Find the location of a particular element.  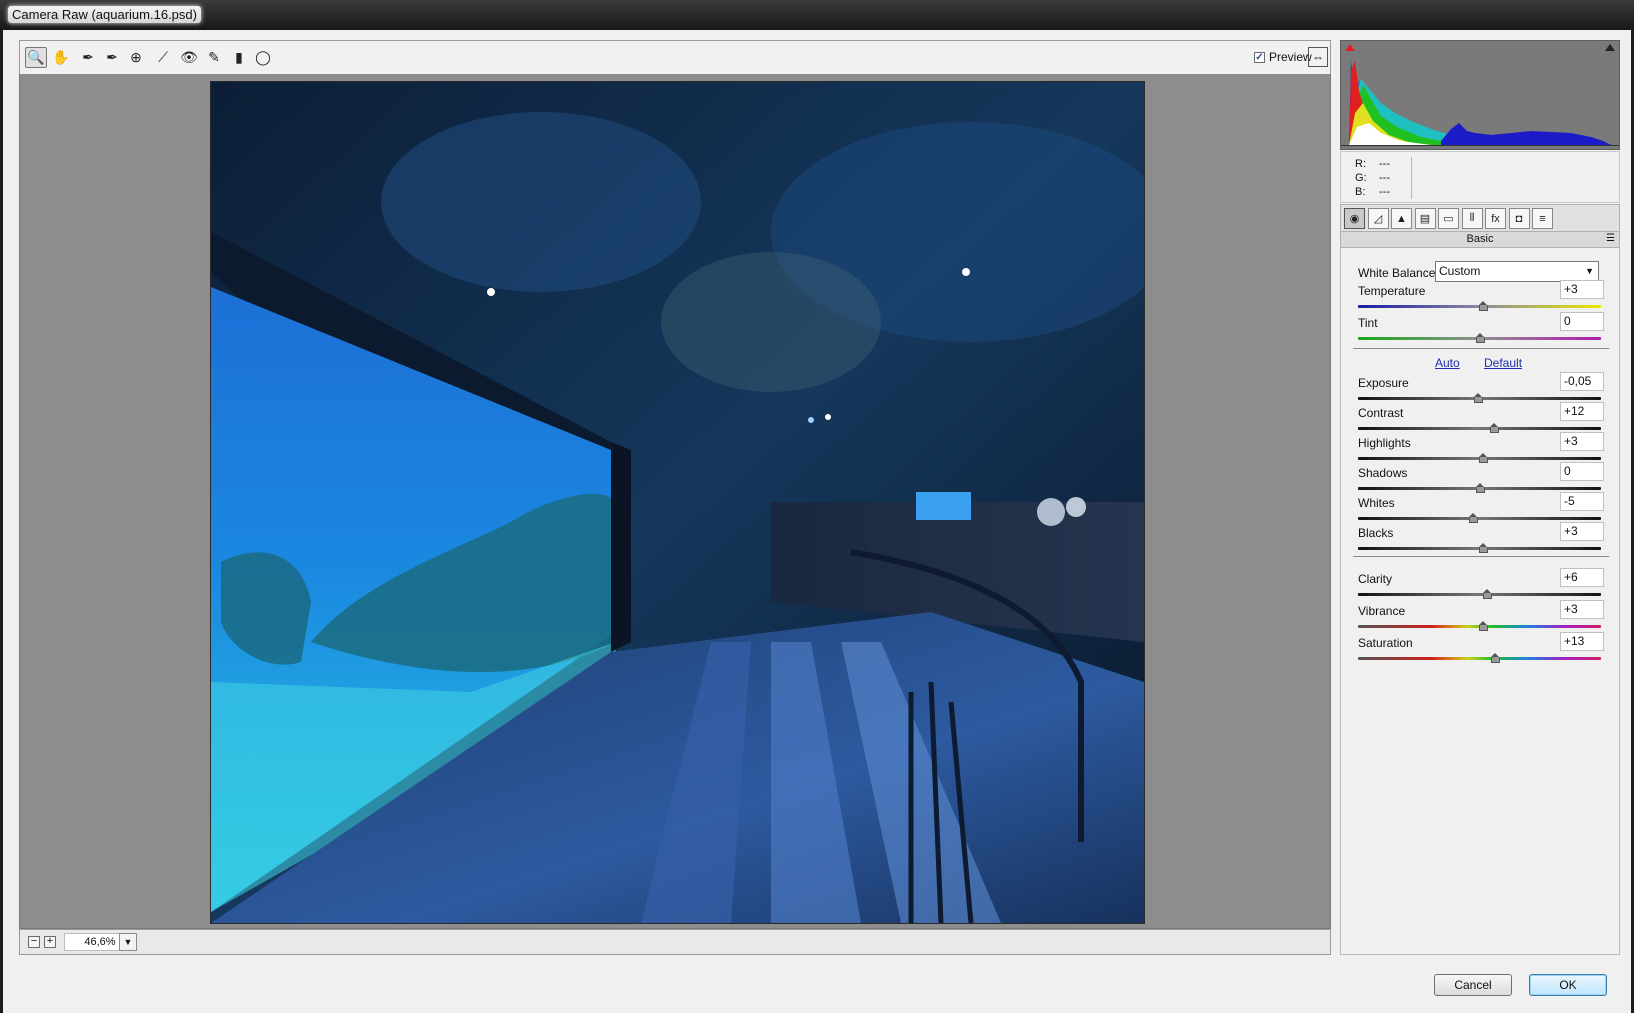

hsl-icon: ▤ is located at coordinates (1425, 219).